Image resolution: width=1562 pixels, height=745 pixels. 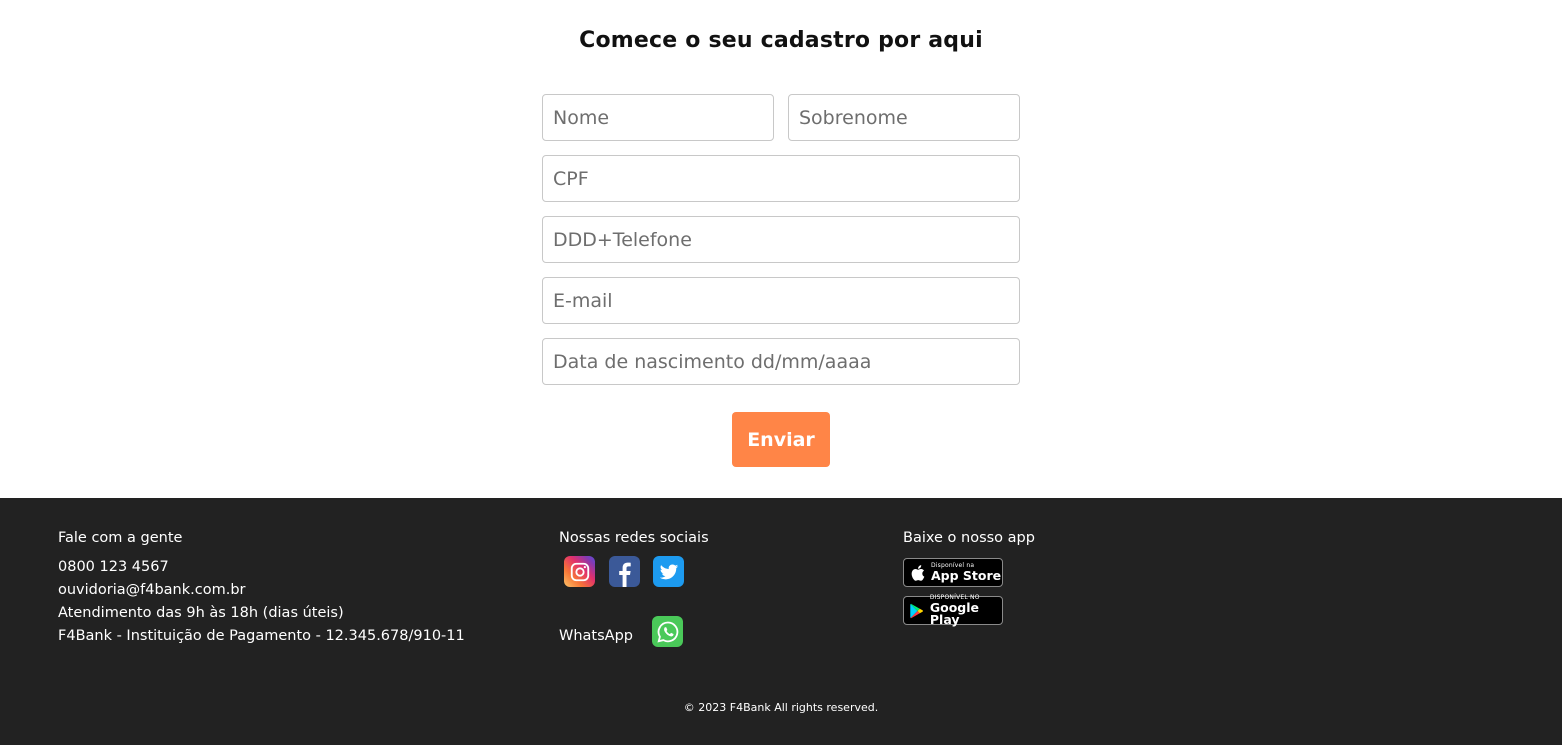 I want to click on whatsapp-glyph, so click(x=667, y=632).